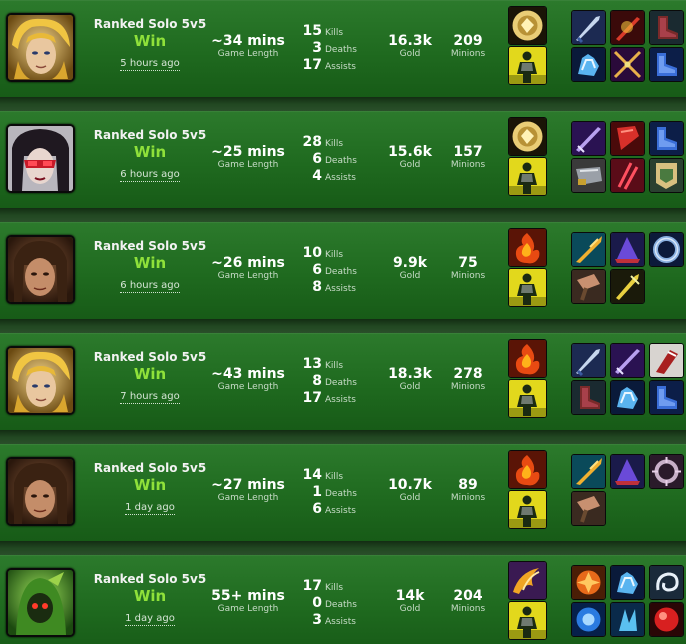  I want to click on bloody-axe-item-icon, so click(666, 360).